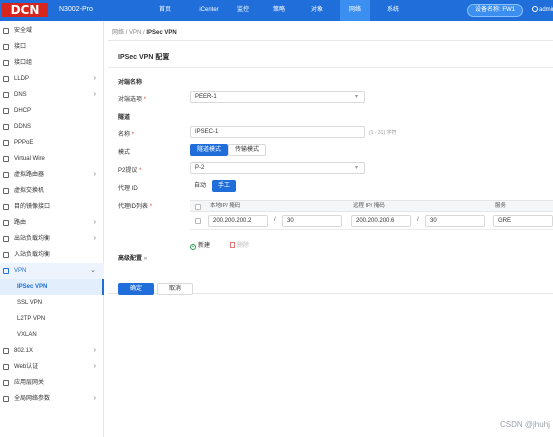 This screenshot has width=553, height=437. Describe the element at coordinates (6, 95) in the screenshot. I see `dns-icon` at that location.